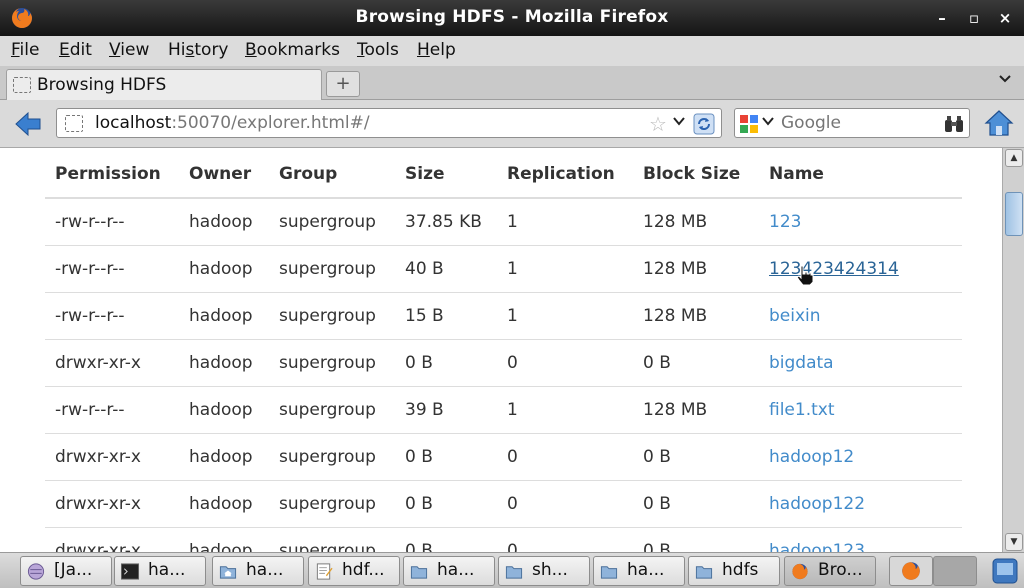 The image size is (1024, 588). What do you see at coordinates (1013, 350) in the screenshot?
I see `vertical-scrollbar: ▲ ▼` at bounding box center [1013, 350].